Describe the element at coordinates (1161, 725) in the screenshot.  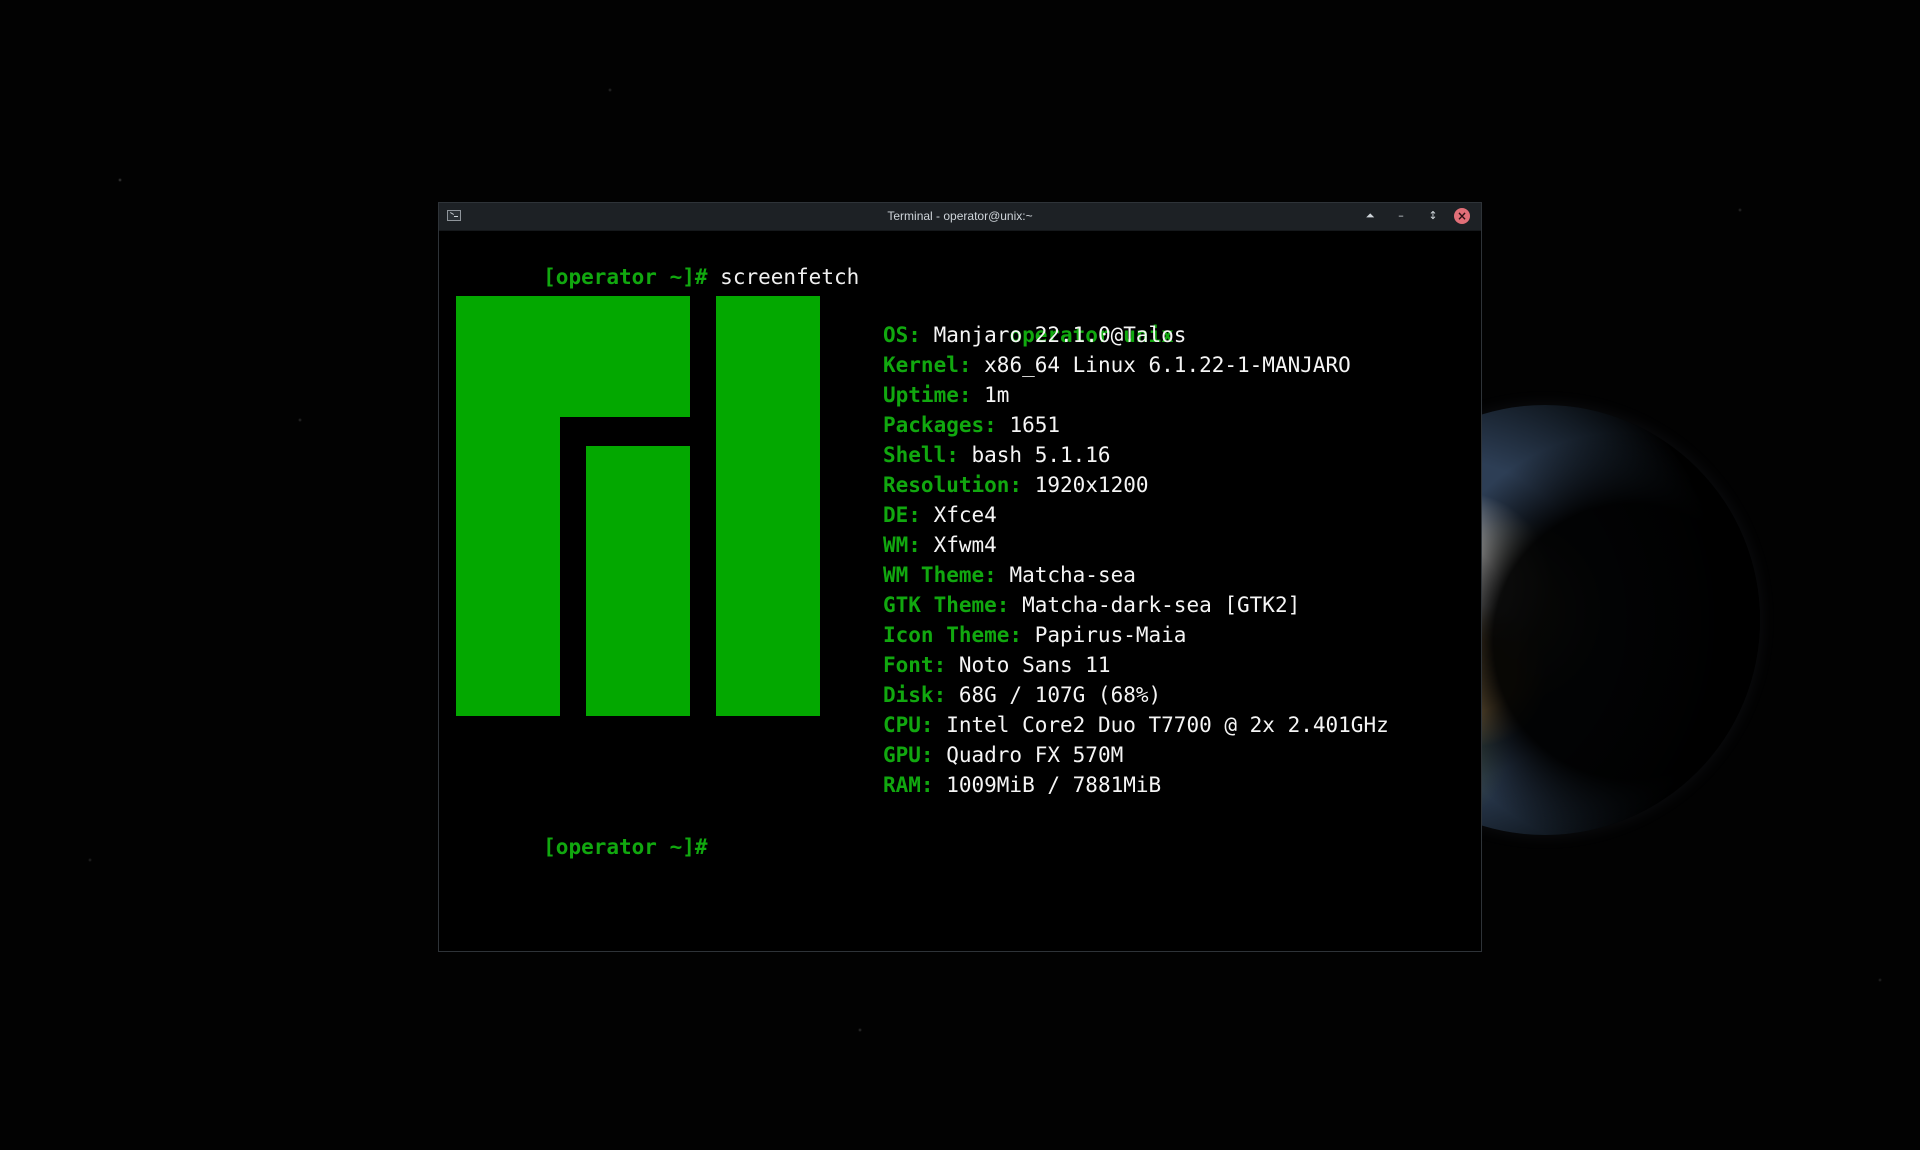
I see `info-value: Intel Core2 Duo T7700 @ 2x 2.401GHz` at that location.